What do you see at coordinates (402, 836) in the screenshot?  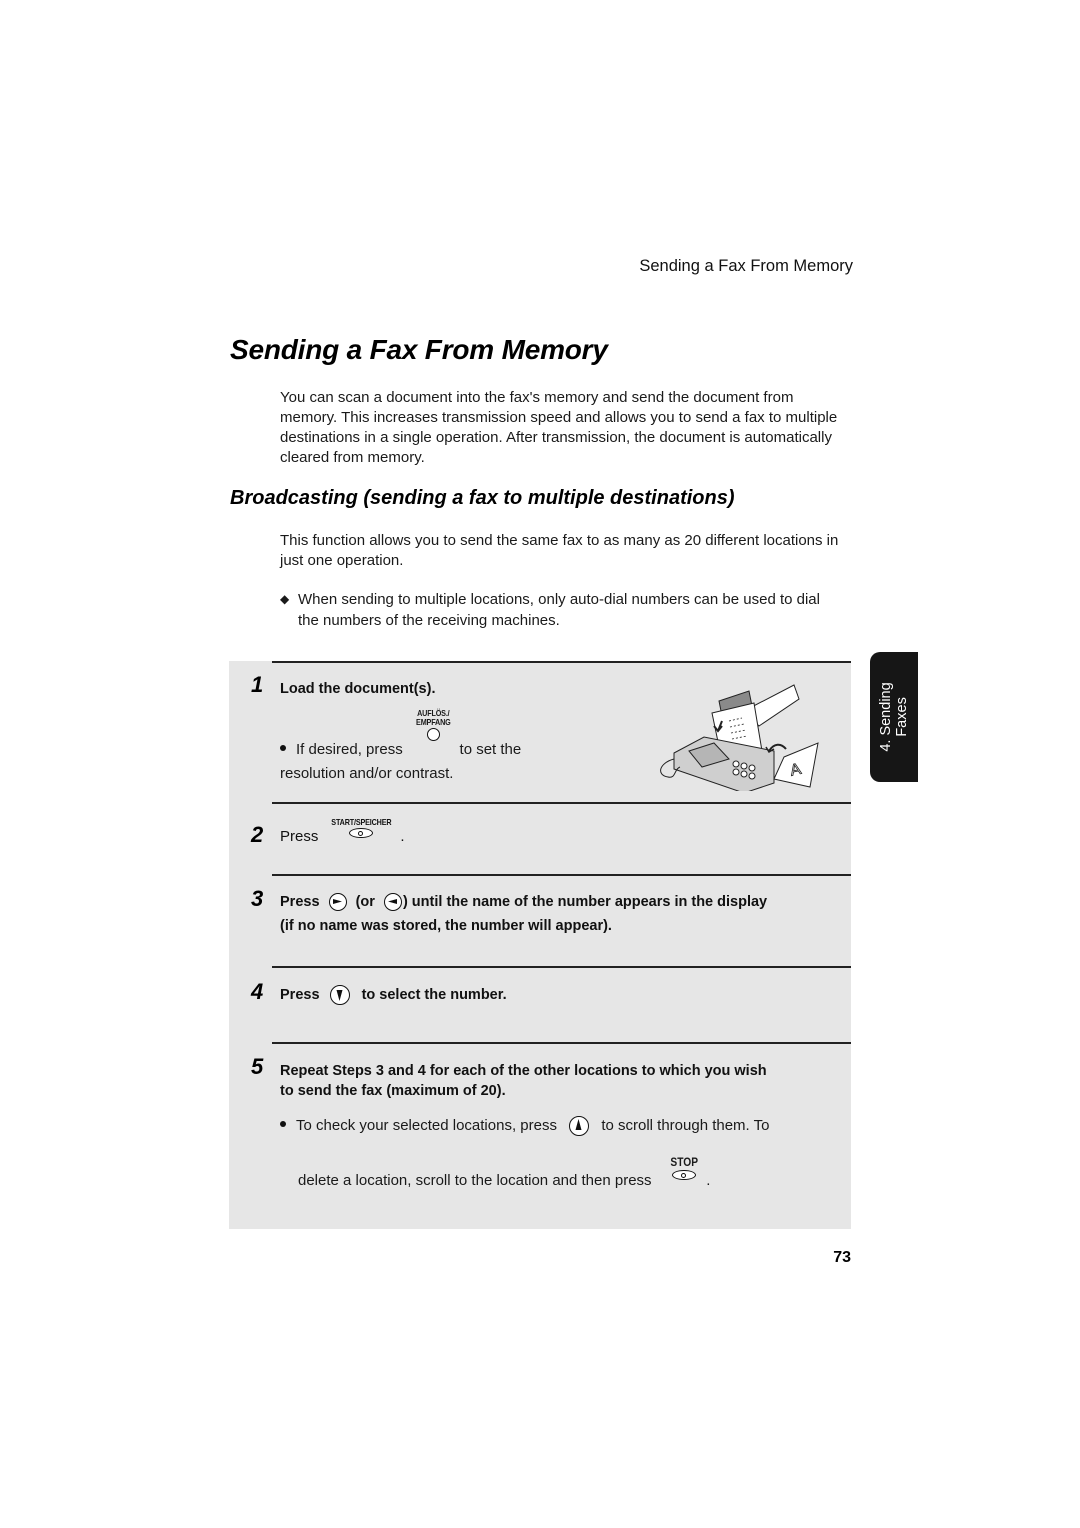 I see `step-text-post: .` at bounding box center [402, 836].